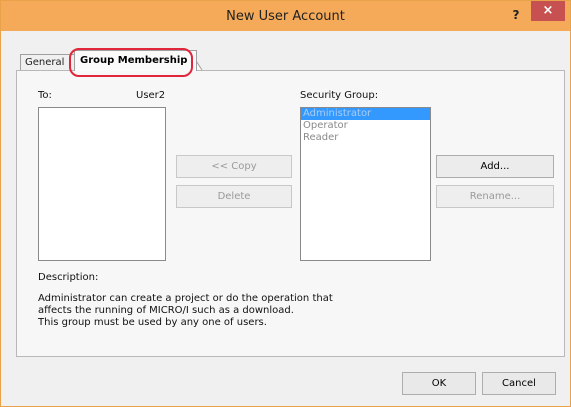  I want to click on title-bar: New User Account ? ×, so click(285, 16).